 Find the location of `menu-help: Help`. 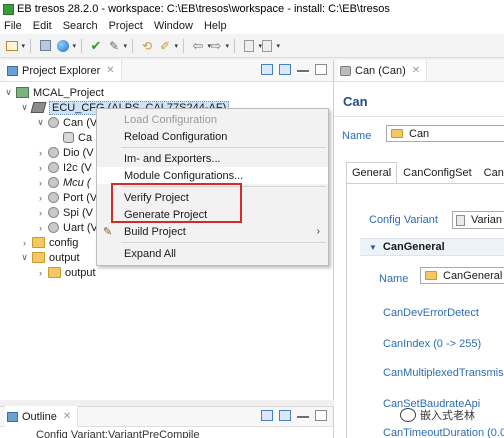

menu-help: Help is located at coordinates (215, 26).